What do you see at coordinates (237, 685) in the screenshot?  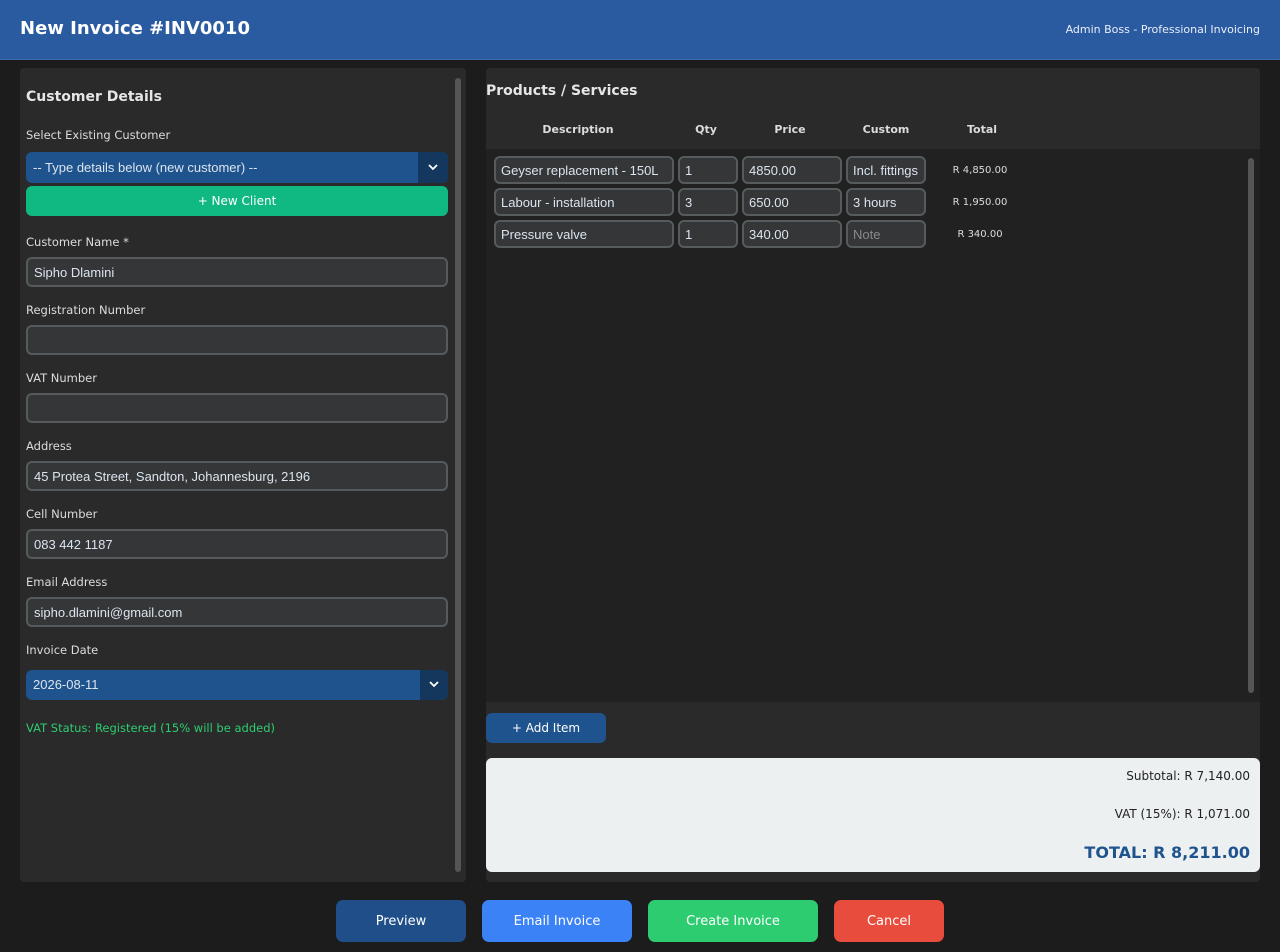 I see `invoice-date-dropdown: 2026-08-11` at bounding box center [237, 685].